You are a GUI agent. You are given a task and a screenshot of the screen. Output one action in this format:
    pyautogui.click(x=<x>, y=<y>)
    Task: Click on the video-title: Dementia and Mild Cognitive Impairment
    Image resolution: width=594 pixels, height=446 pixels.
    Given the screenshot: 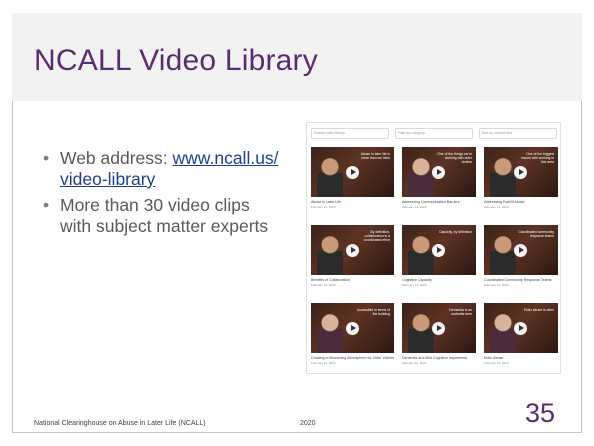 What is the action you would take?
    pyautogui.click(x=439, y=358)
    